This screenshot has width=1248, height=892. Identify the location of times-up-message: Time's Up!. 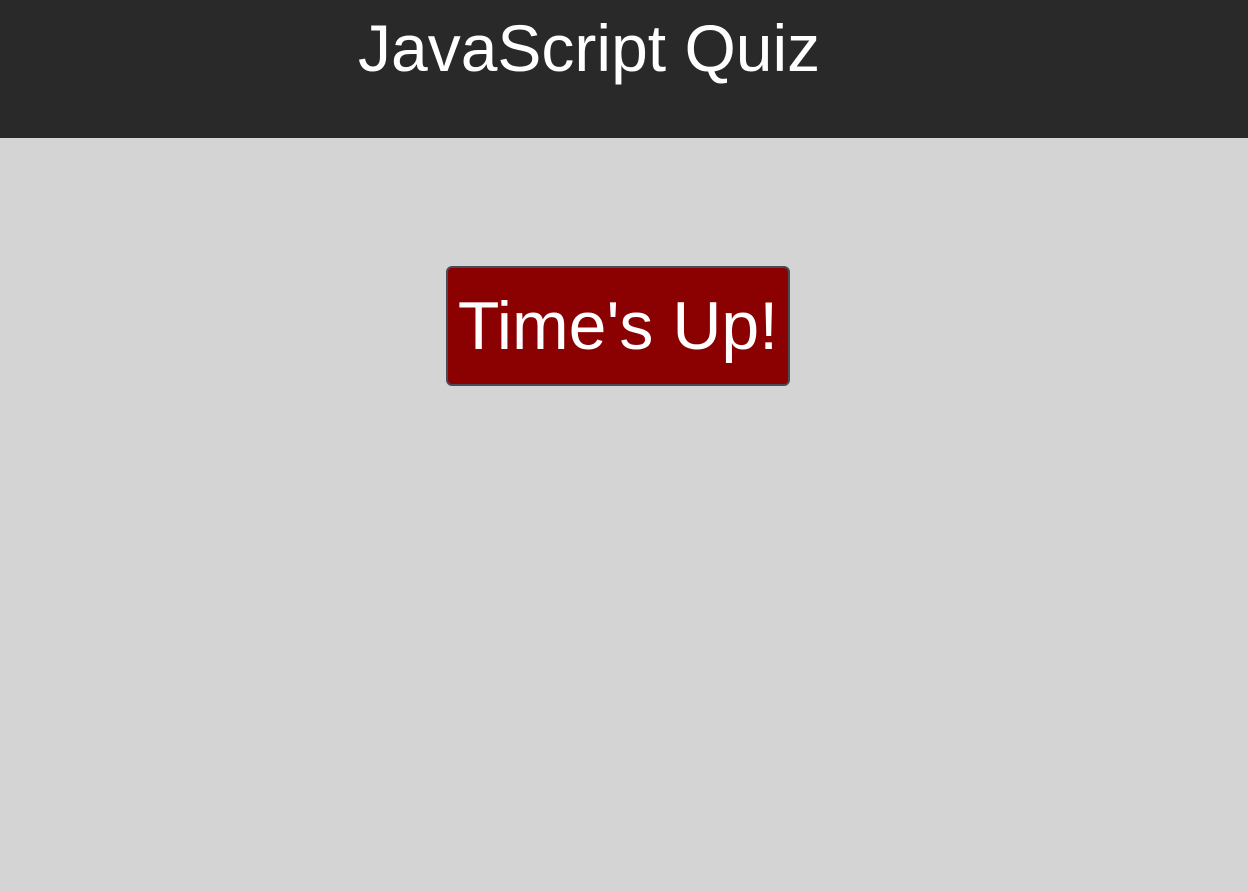
(618, 326).